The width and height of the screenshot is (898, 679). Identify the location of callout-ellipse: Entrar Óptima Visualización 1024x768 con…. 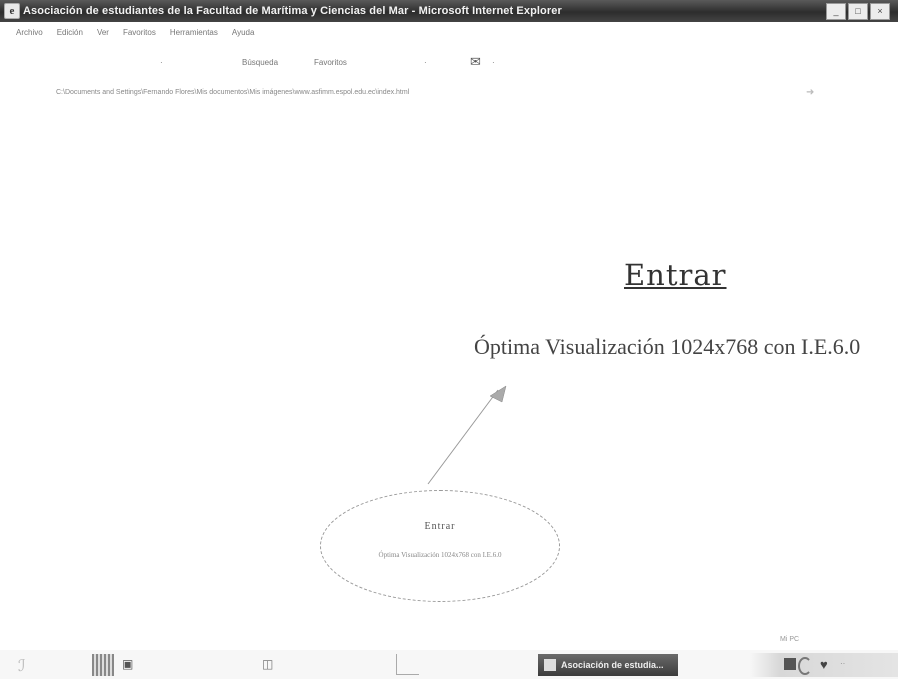
(440, 546).